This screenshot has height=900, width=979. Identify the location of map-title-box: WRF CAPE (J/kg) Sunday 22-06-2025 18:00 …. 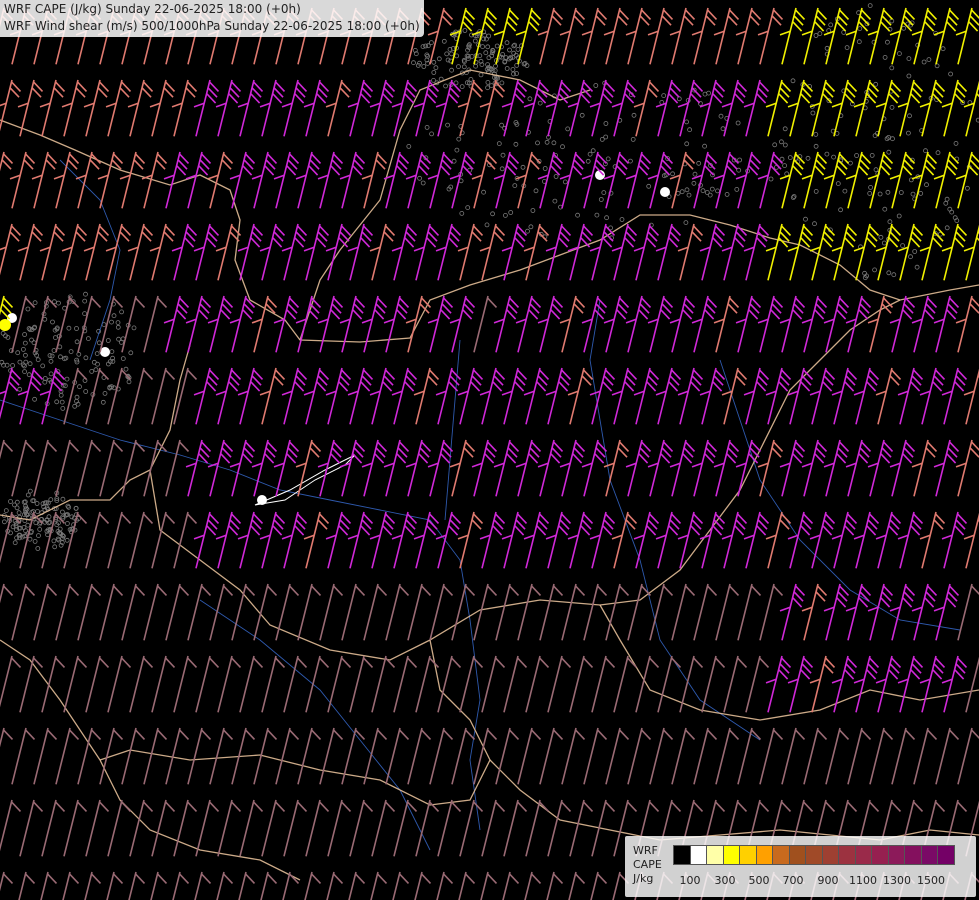
(212, 18).